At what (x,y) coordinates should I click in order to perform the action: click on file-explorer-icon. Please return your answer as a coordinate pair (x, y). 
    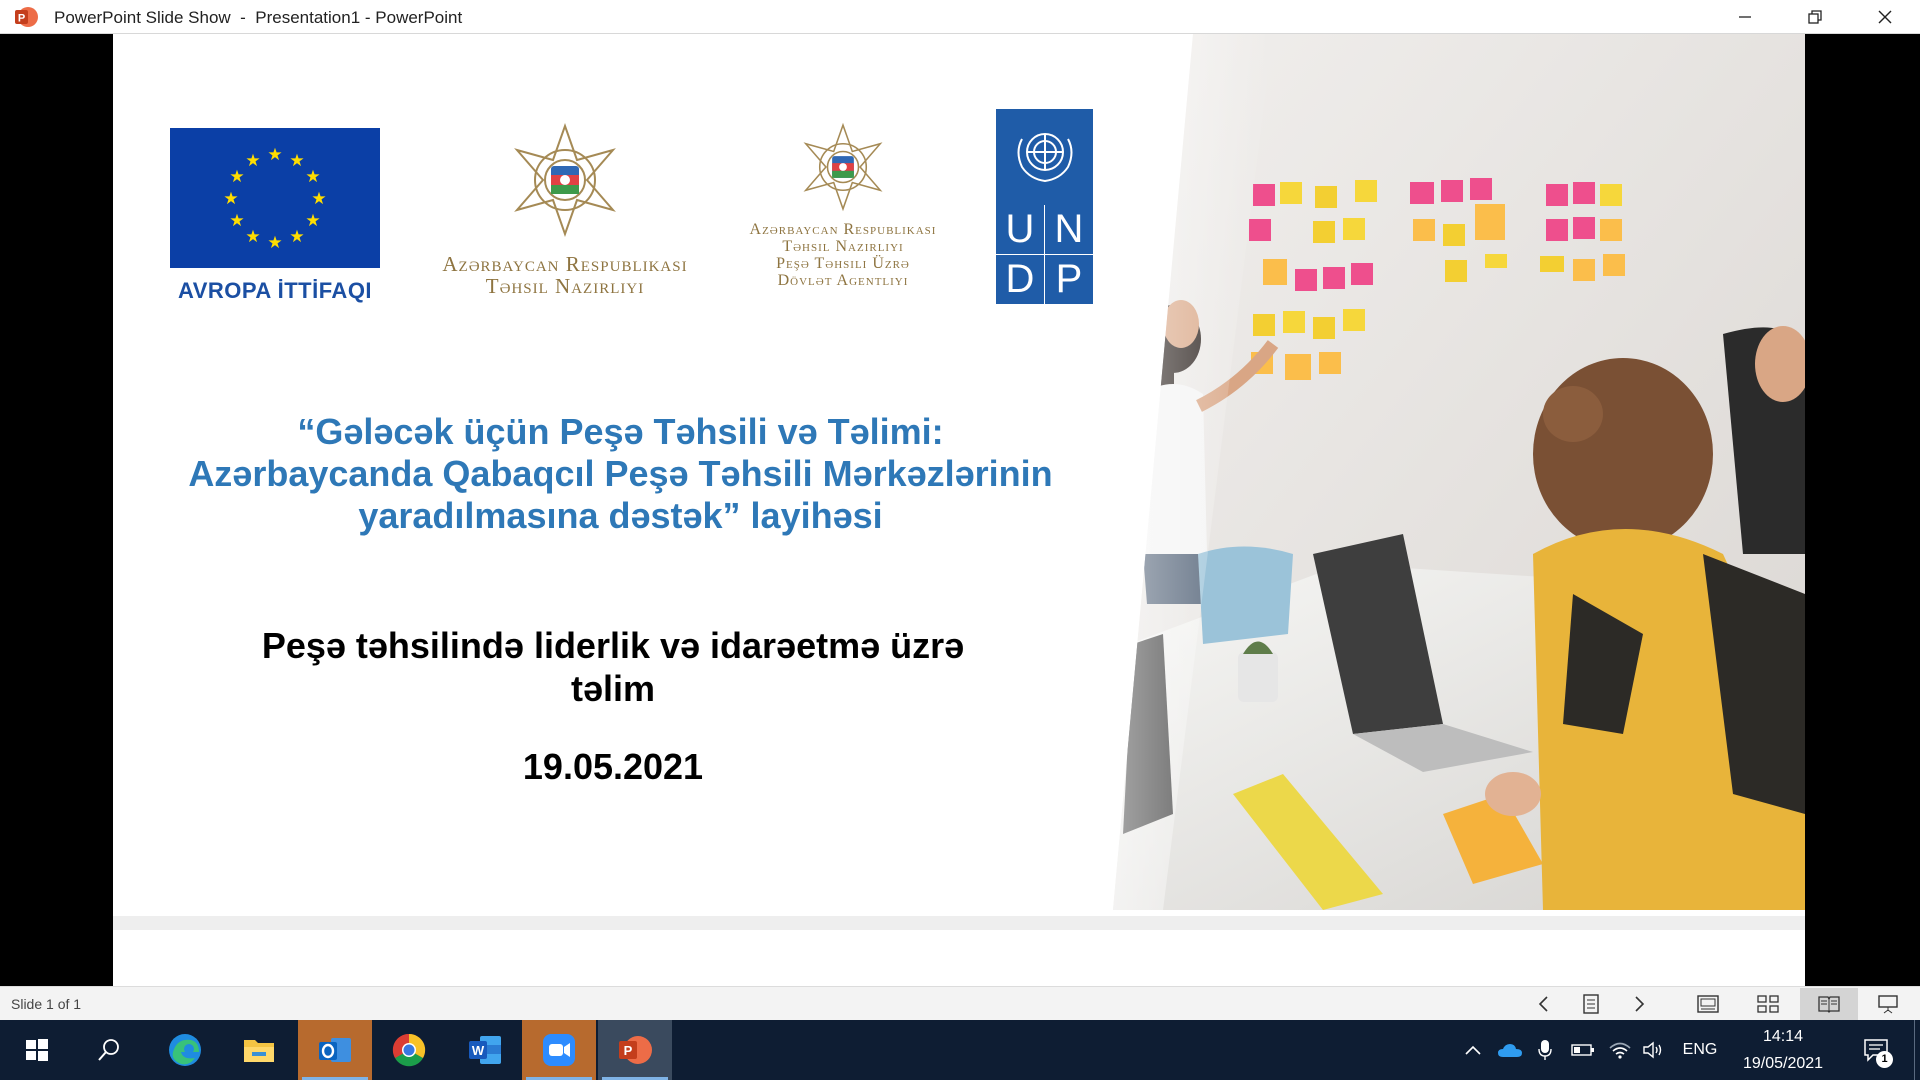
    Looking at the image, I should click on (259, 1051).